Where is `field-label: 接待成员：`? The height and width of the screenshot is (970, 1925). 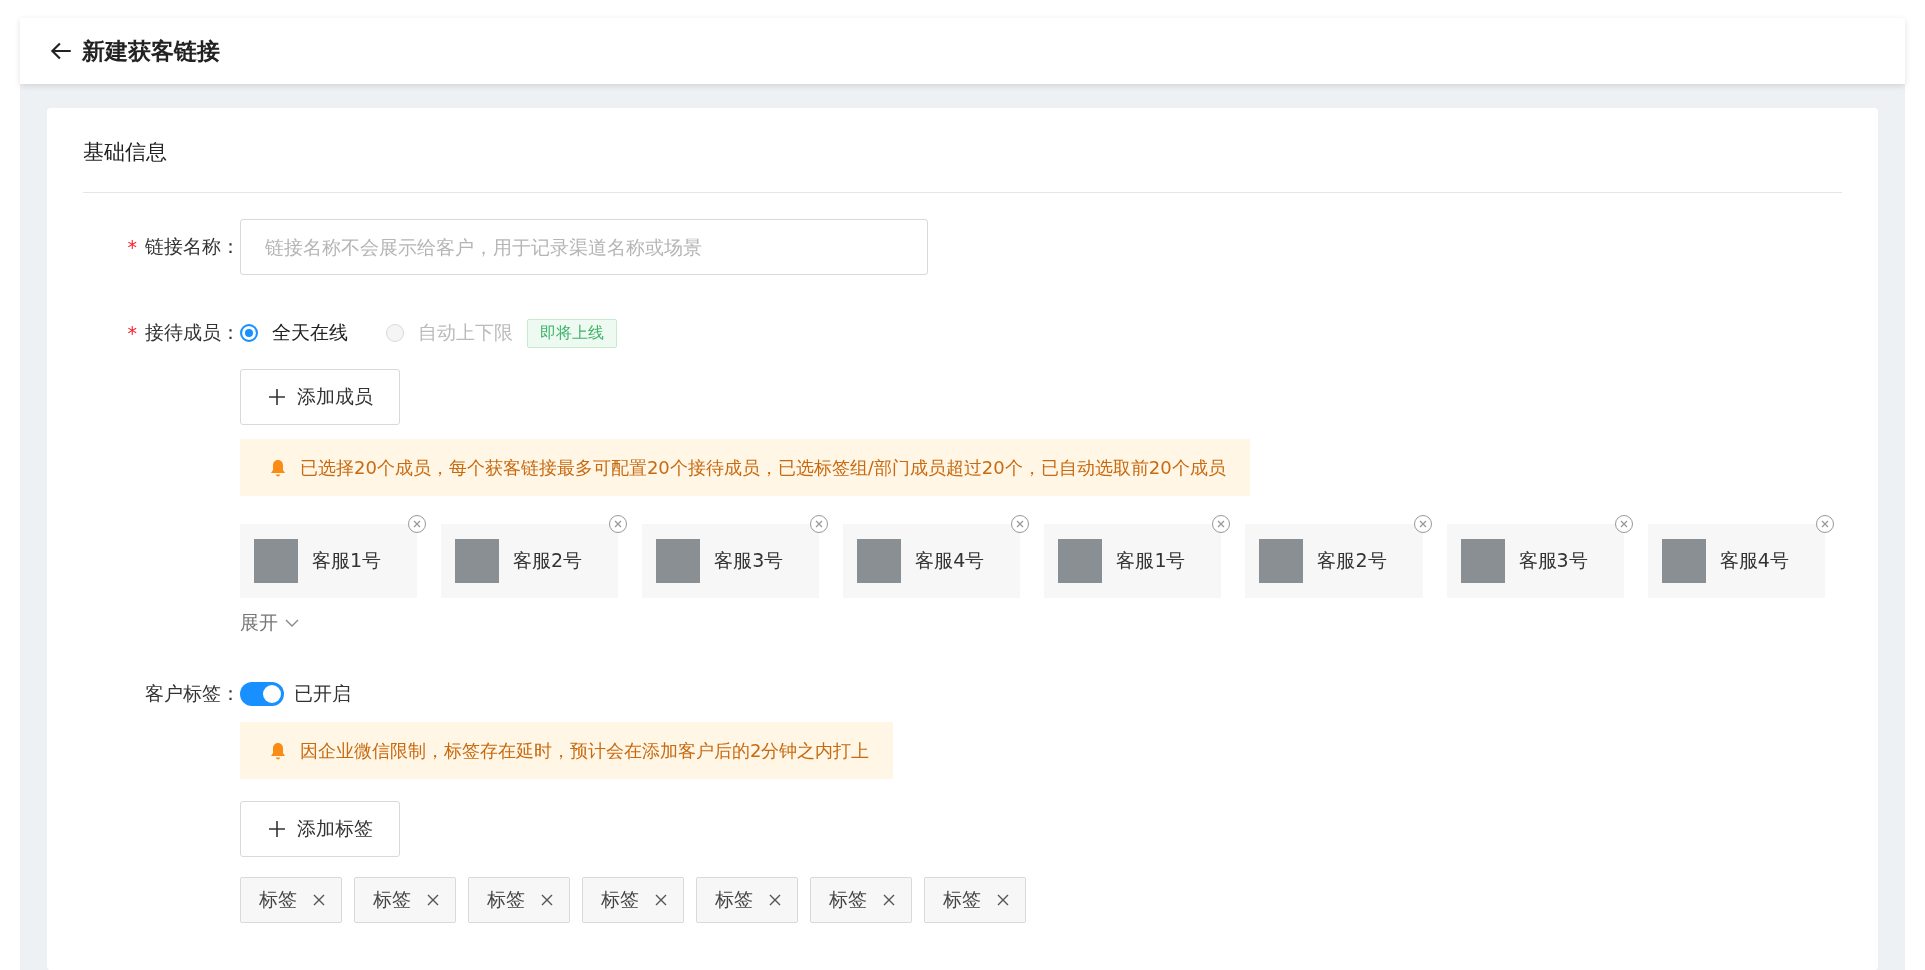 field-label: 接待成员： is located at coordinates (192, 332).